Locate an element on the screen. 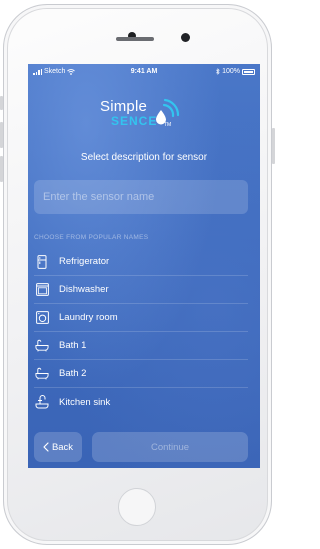 The width and height of the screenshot is (320, 549). faucet-icon is located at coordinates (42, 402).